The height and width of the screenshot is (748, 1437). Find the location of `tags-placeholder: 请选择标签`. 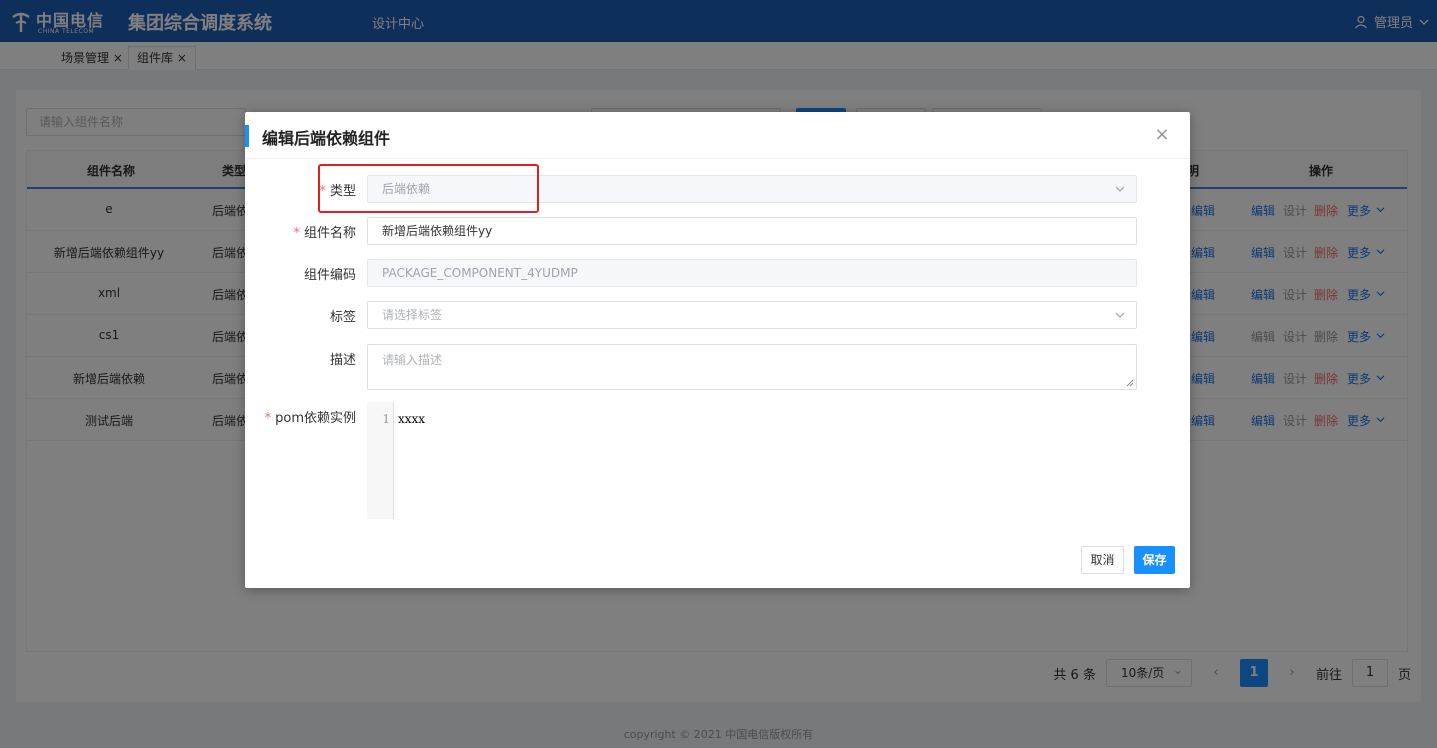

tags-placeholder: 请选择标签 is located at coordinates (412, 315).